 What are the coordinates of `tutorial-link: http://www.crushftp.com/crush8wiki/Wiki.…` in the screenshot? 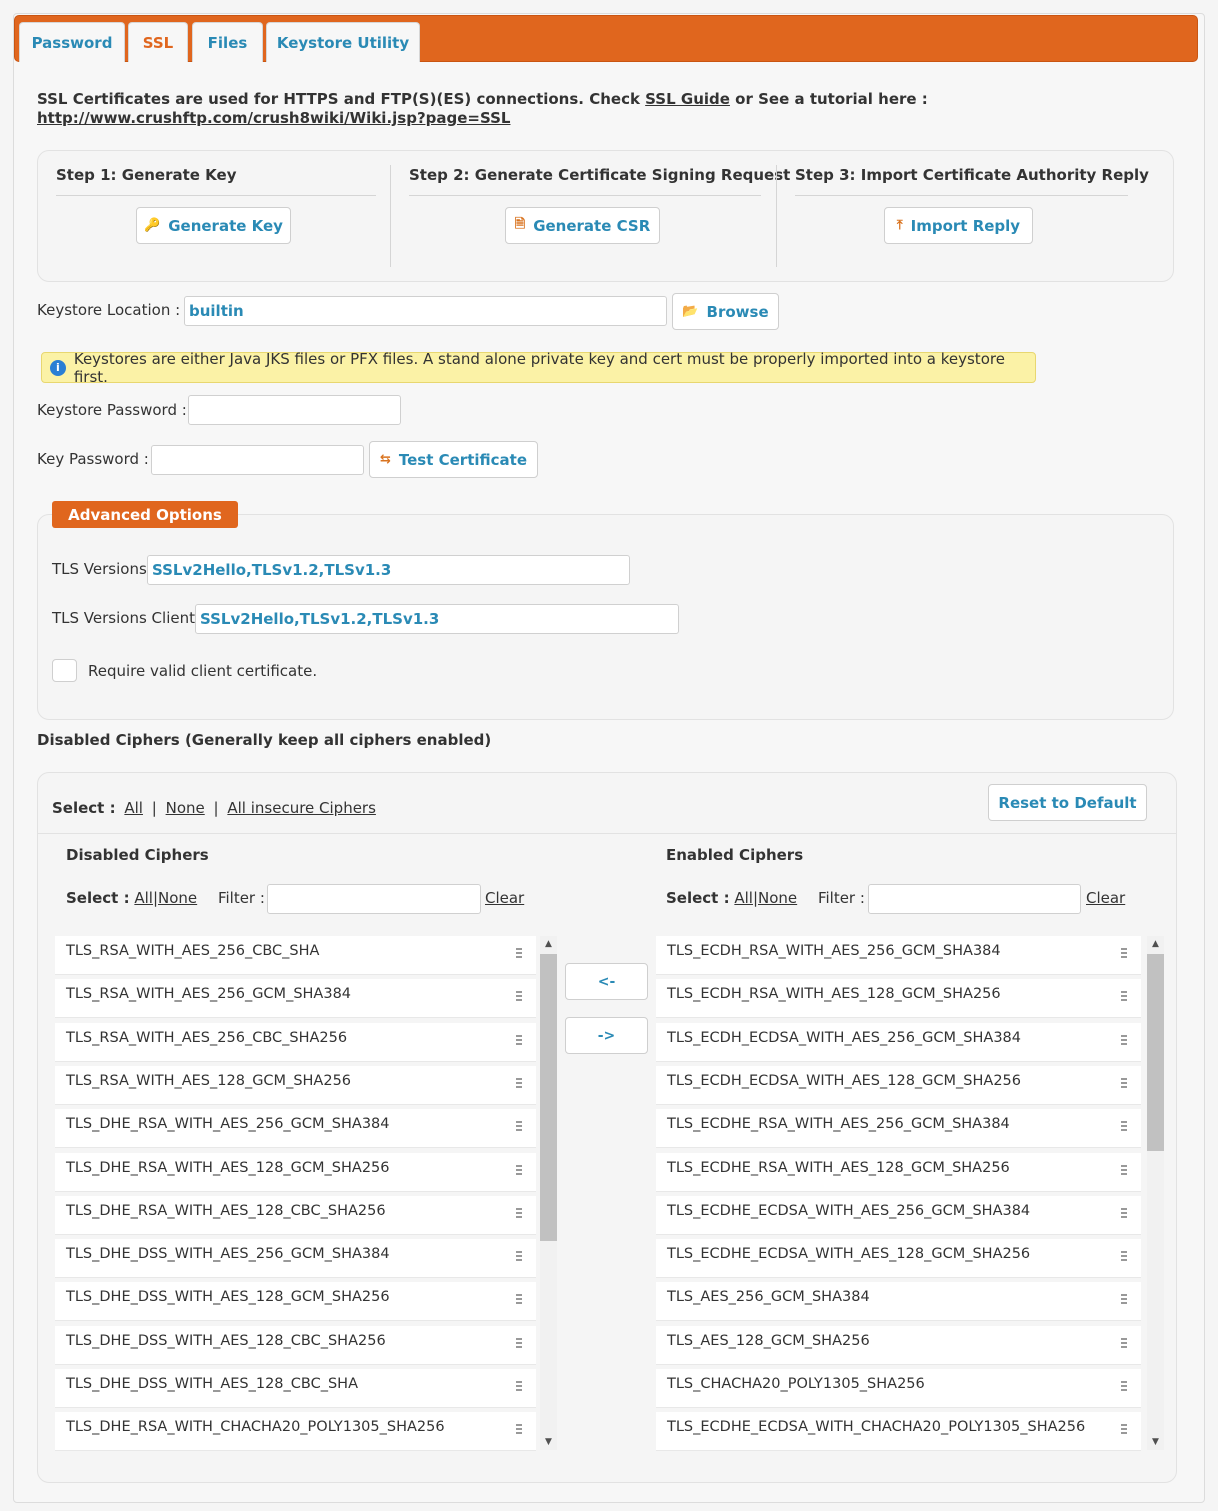 It's located at (273, 118).